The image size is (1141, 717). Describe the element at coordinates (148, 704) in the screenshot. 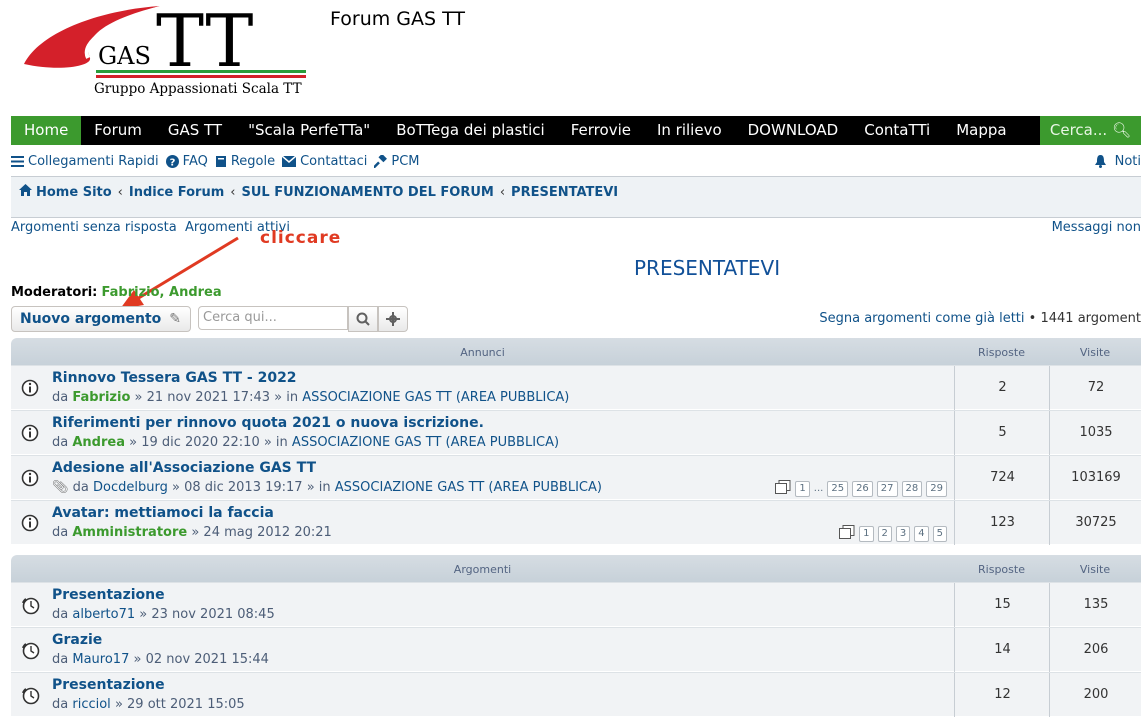

I see `topic-meta: da ricciol » 29 ott 2021 15:05` at that location.